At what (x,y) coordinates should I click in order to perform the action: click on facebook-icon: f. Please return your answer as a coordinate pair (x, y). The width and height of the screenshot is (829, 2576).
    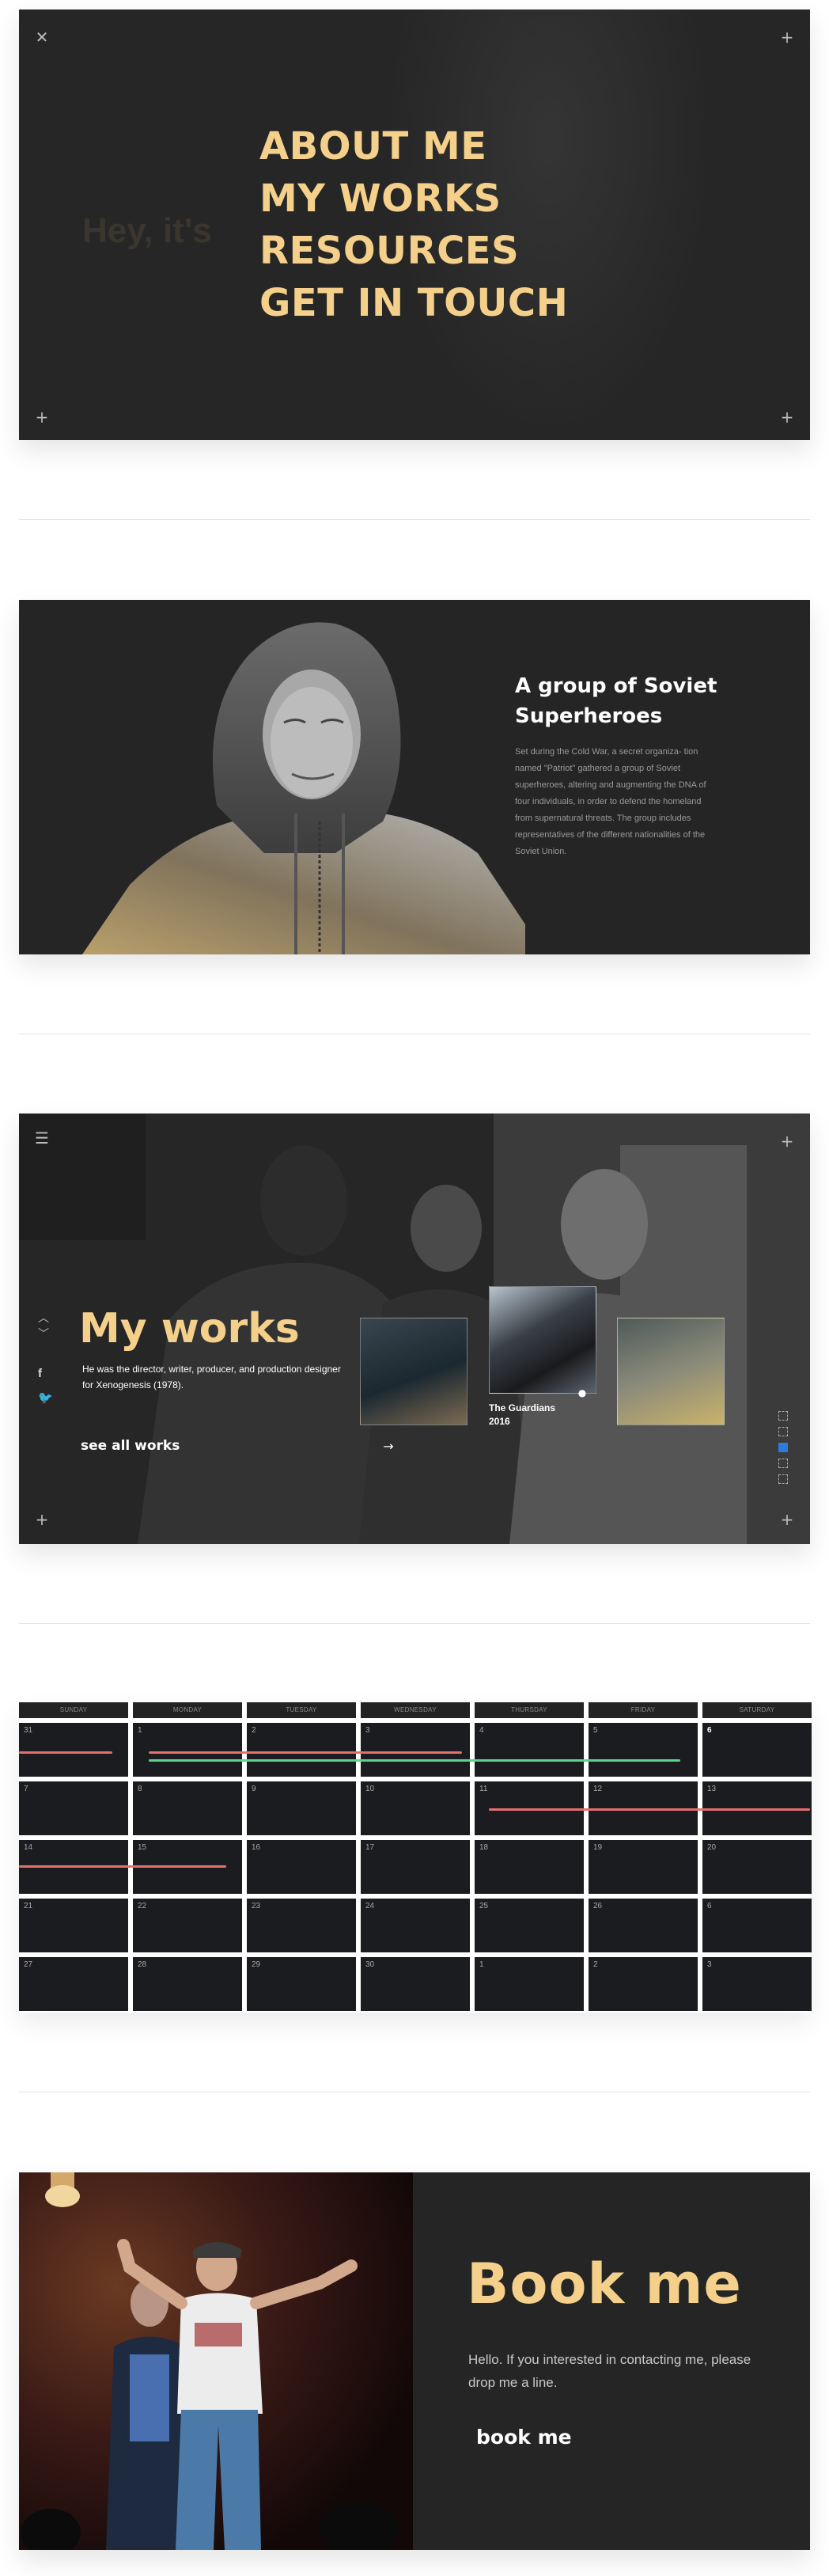
    Looking at the image, I should click on (40, 1373).